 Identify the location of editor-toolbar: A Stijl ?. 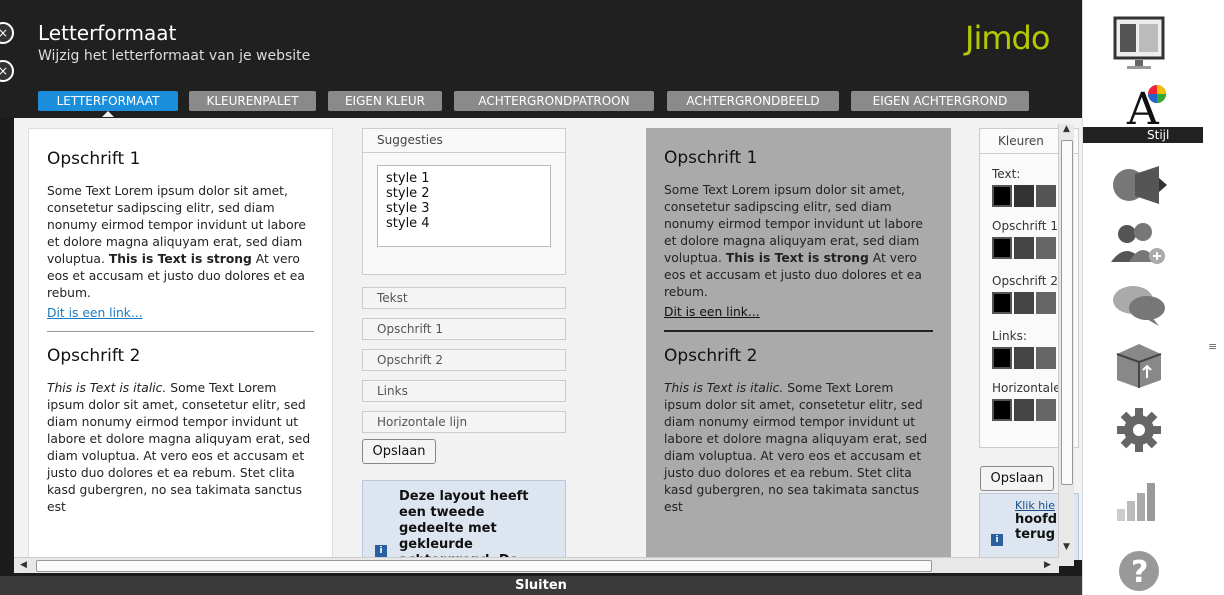
(1142, 297).